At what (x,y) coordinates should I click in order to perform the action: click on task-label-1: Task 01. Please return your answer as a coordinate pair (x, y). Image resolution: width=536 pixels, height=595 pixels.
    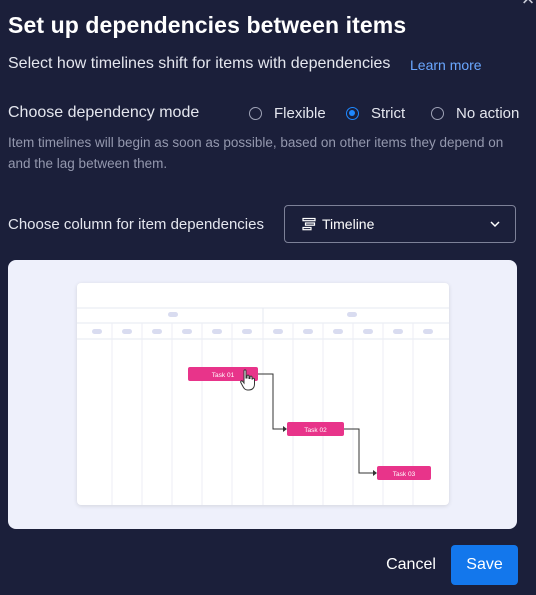
    Looking at the image, I should click on (223, 375).